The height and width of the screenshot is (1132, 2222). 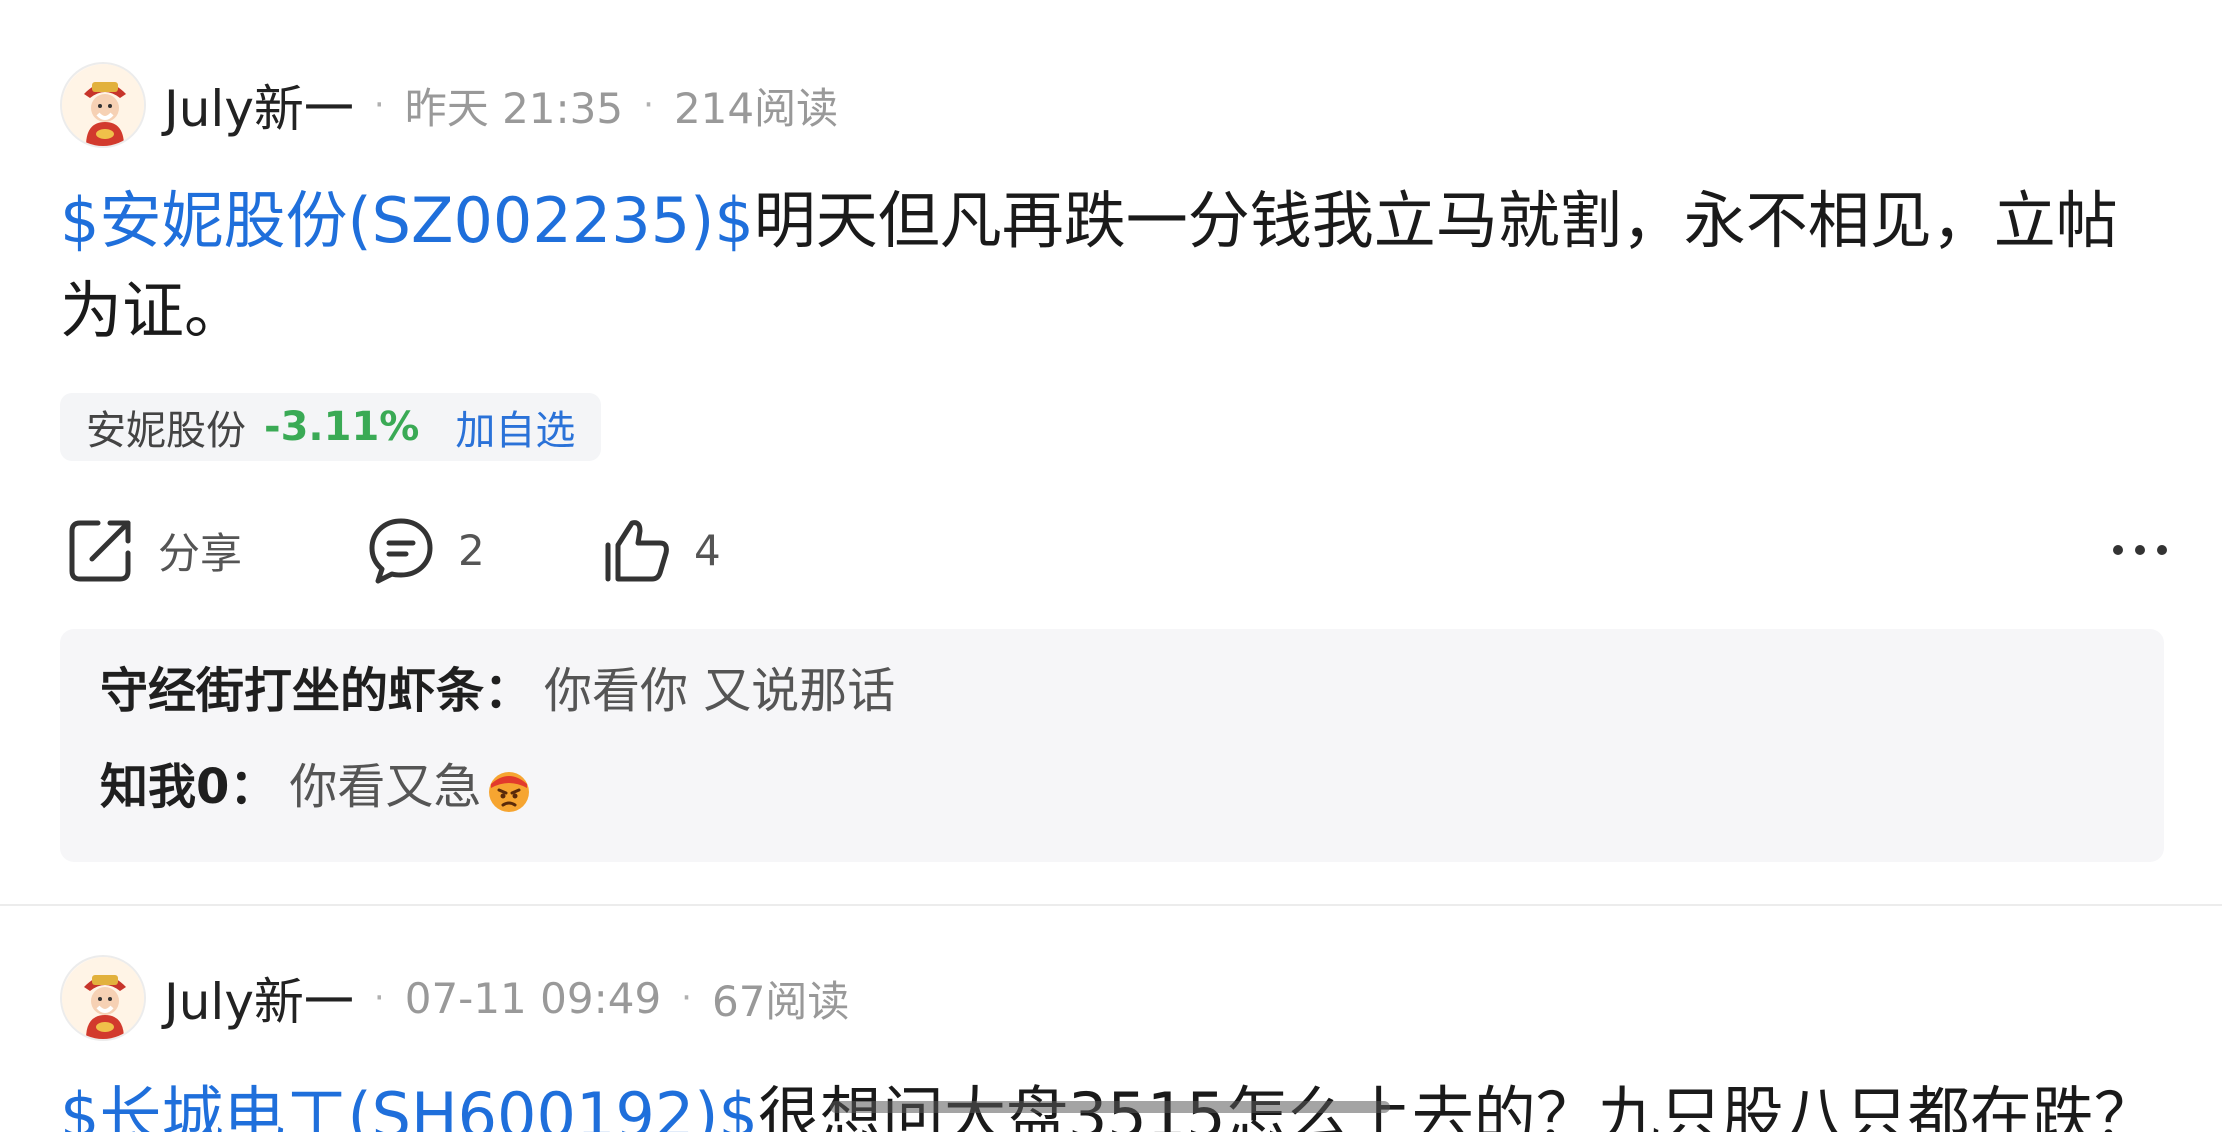 What do you see at coordinates (1113, 550) in the screenshot?
I see `action-bar: 分享 2 4` at bounding box center [1113, 550].